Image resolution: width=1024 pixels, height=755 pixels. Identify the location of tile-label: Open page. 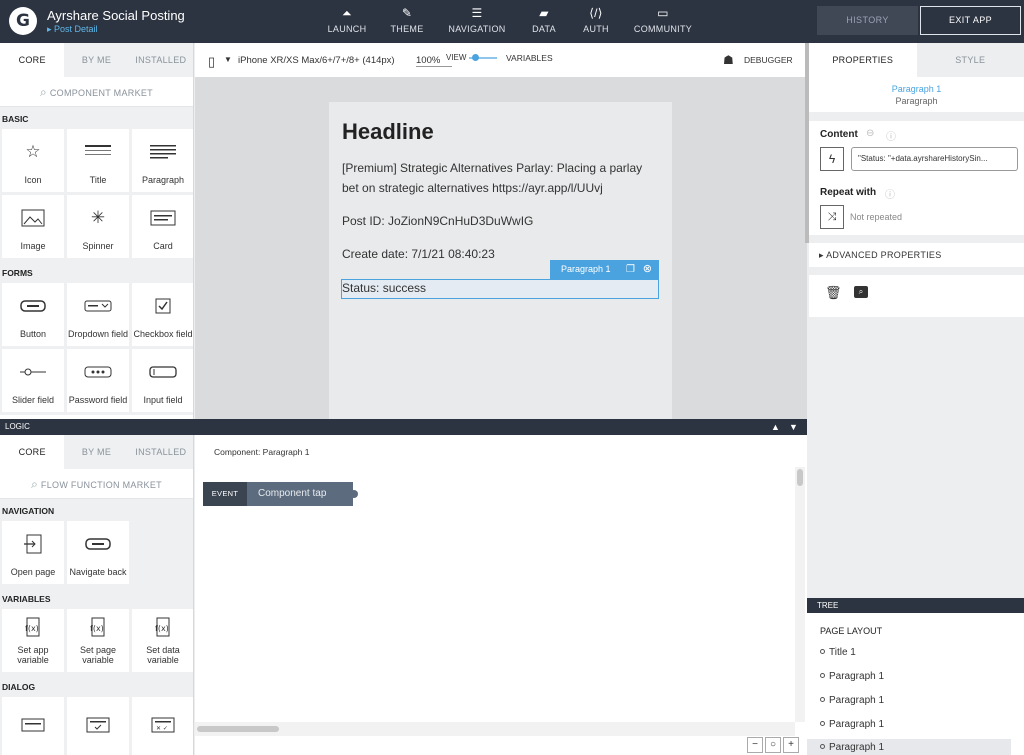
(33, 572).